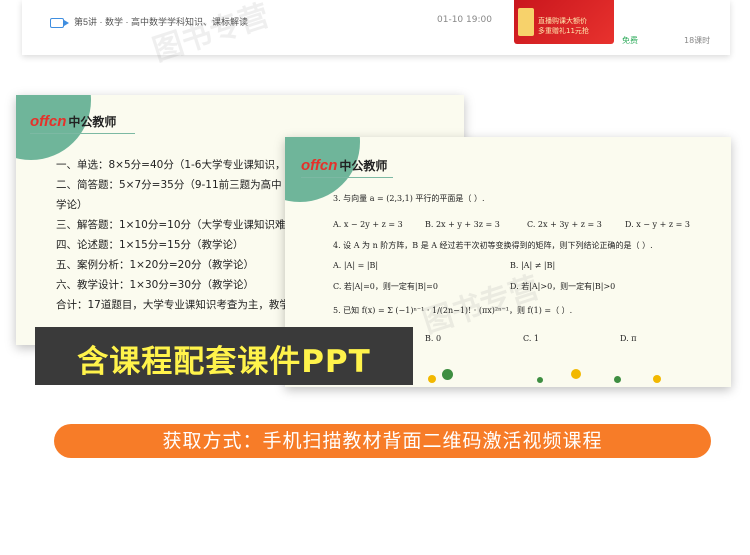  What do you see at coordinates (462, 224) in the screenshot?
I see `option: B. 2x + y + 3z = 3` at bounding box center [462, 224].